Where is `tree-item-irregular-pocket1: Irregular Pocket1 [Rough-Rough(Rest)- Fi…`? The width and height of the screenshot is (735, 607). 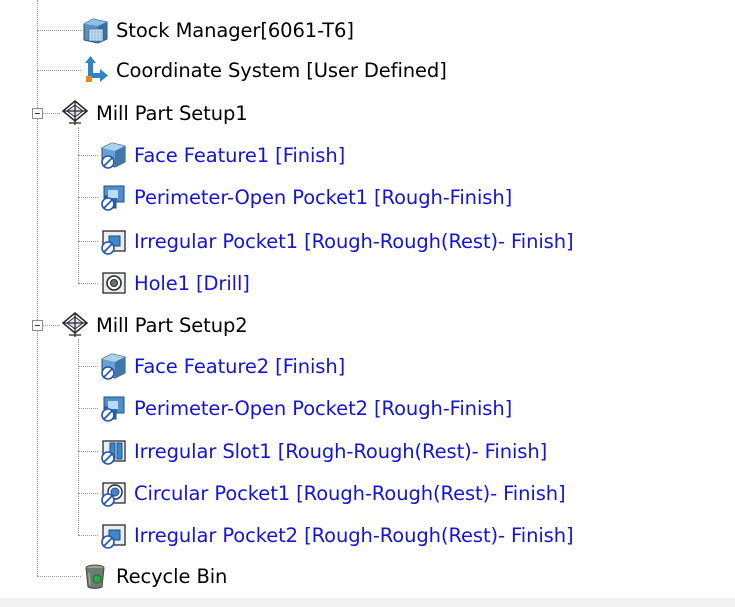 tree-item-irregular-pocket1: Irregular Pocket1 [Rough-Rough(Rest)- Fi… is located at coordinates (336, 241).